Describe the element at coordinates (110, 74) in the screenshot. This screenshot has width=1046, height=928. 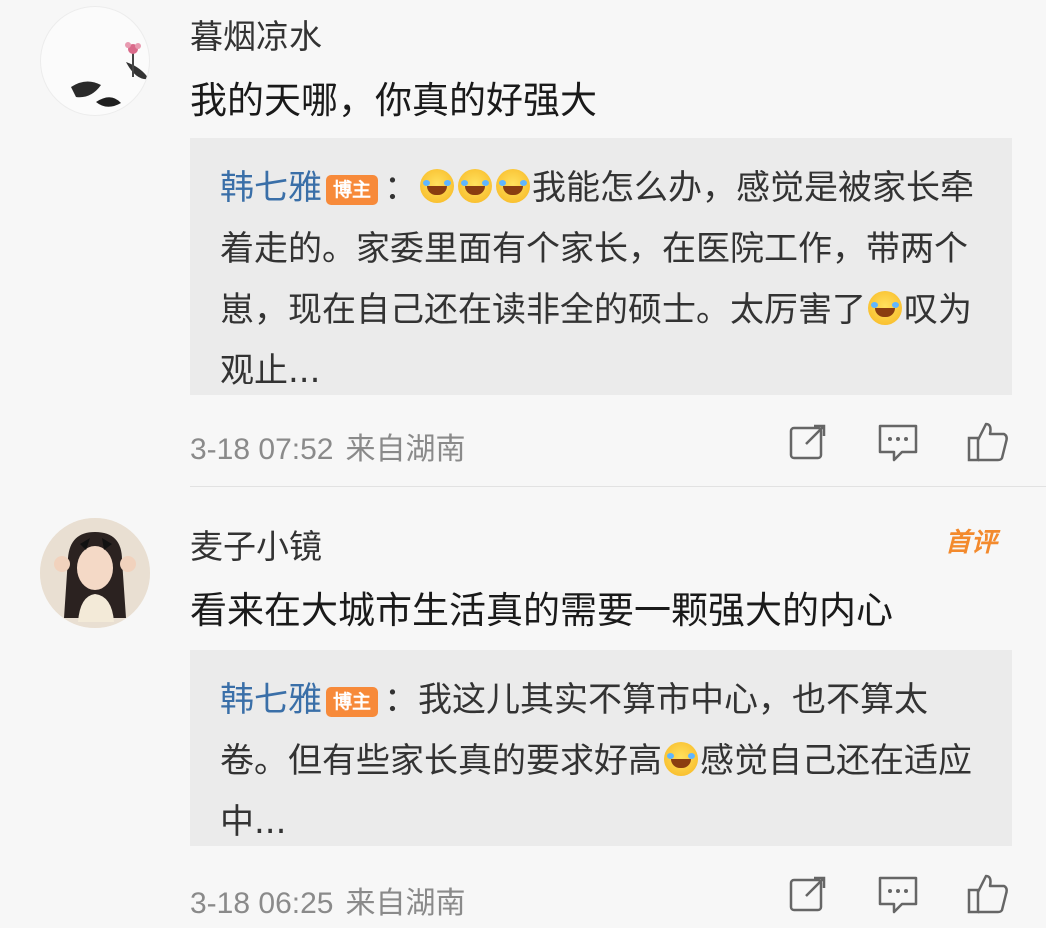
I see `ink-painting-avatar-icon` at that location.